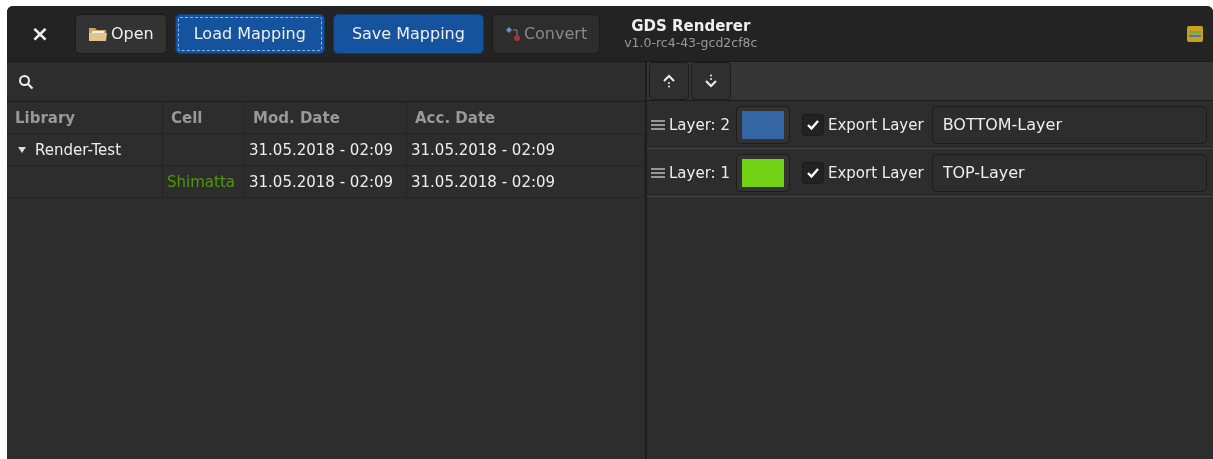 This screenshot has width=1213, height=459. Describe the element at coordinates (1195, 33) in the screenshot. I see `app-icon` at that location.